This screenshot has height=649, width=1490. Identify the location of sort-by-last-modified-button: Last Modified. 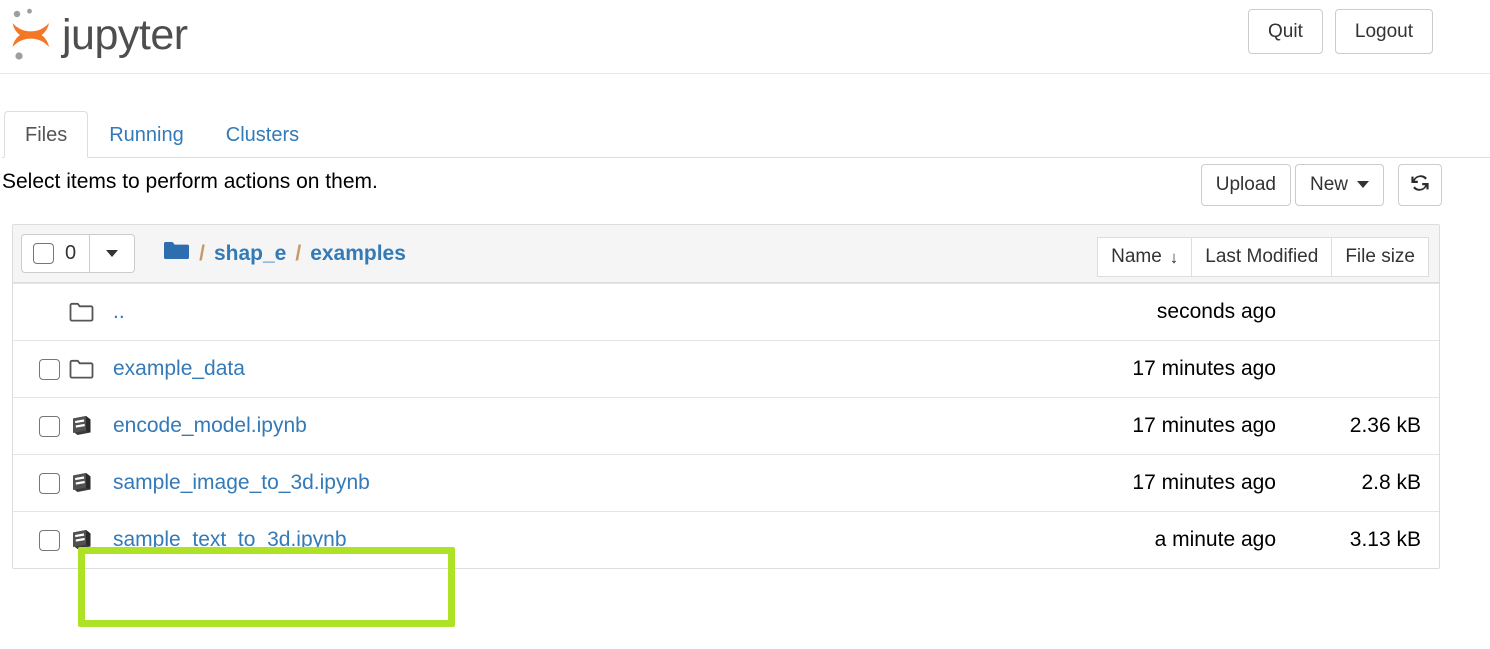
(1262, 257).